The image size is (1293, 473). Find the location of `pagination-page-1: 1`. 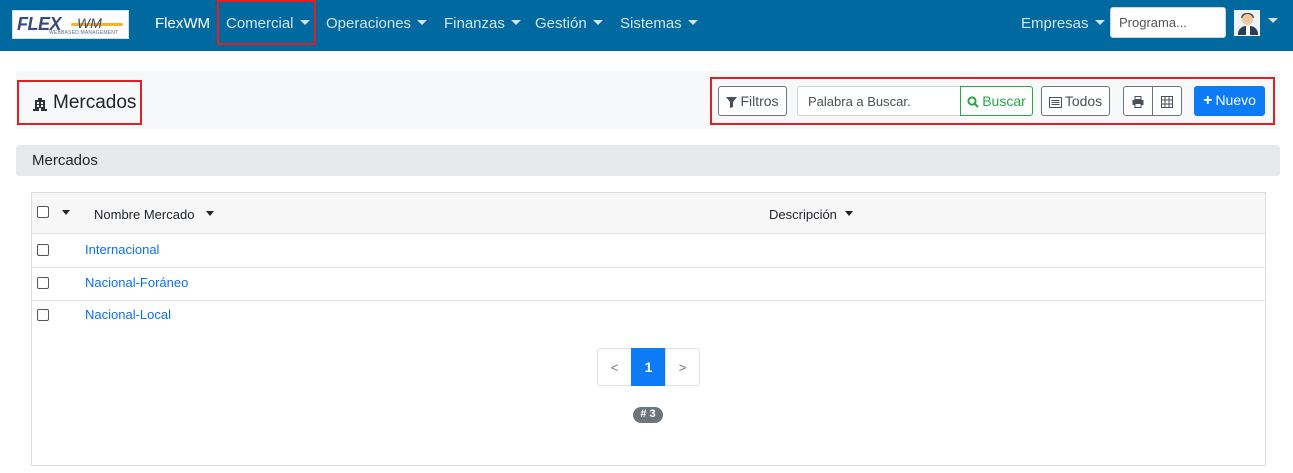

pagination-page-1: 1 is located at coordinates (648, 367).